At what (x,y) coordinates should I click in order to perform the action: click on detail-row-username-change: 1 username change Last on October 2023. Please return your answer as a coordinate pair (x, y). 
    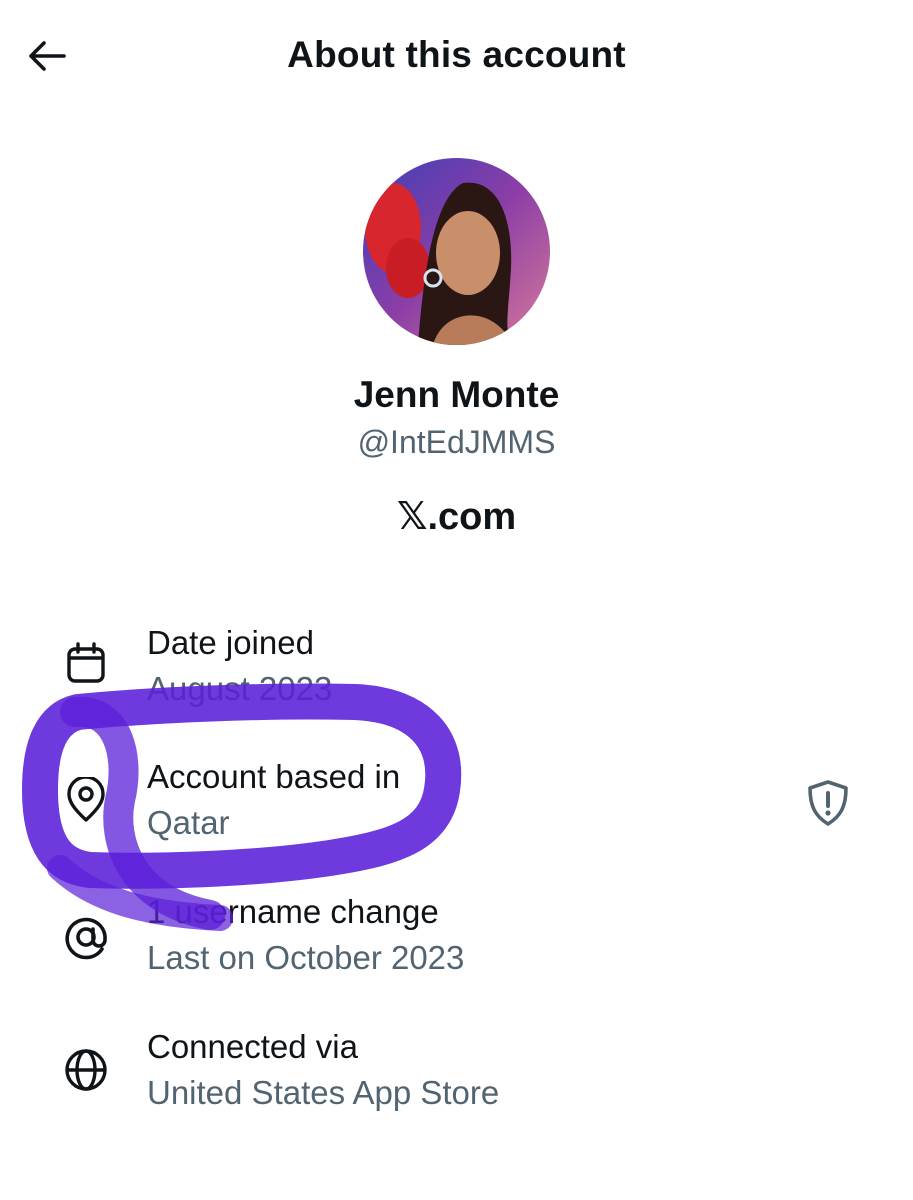
    Looking at the image, I should click on (456, 948).